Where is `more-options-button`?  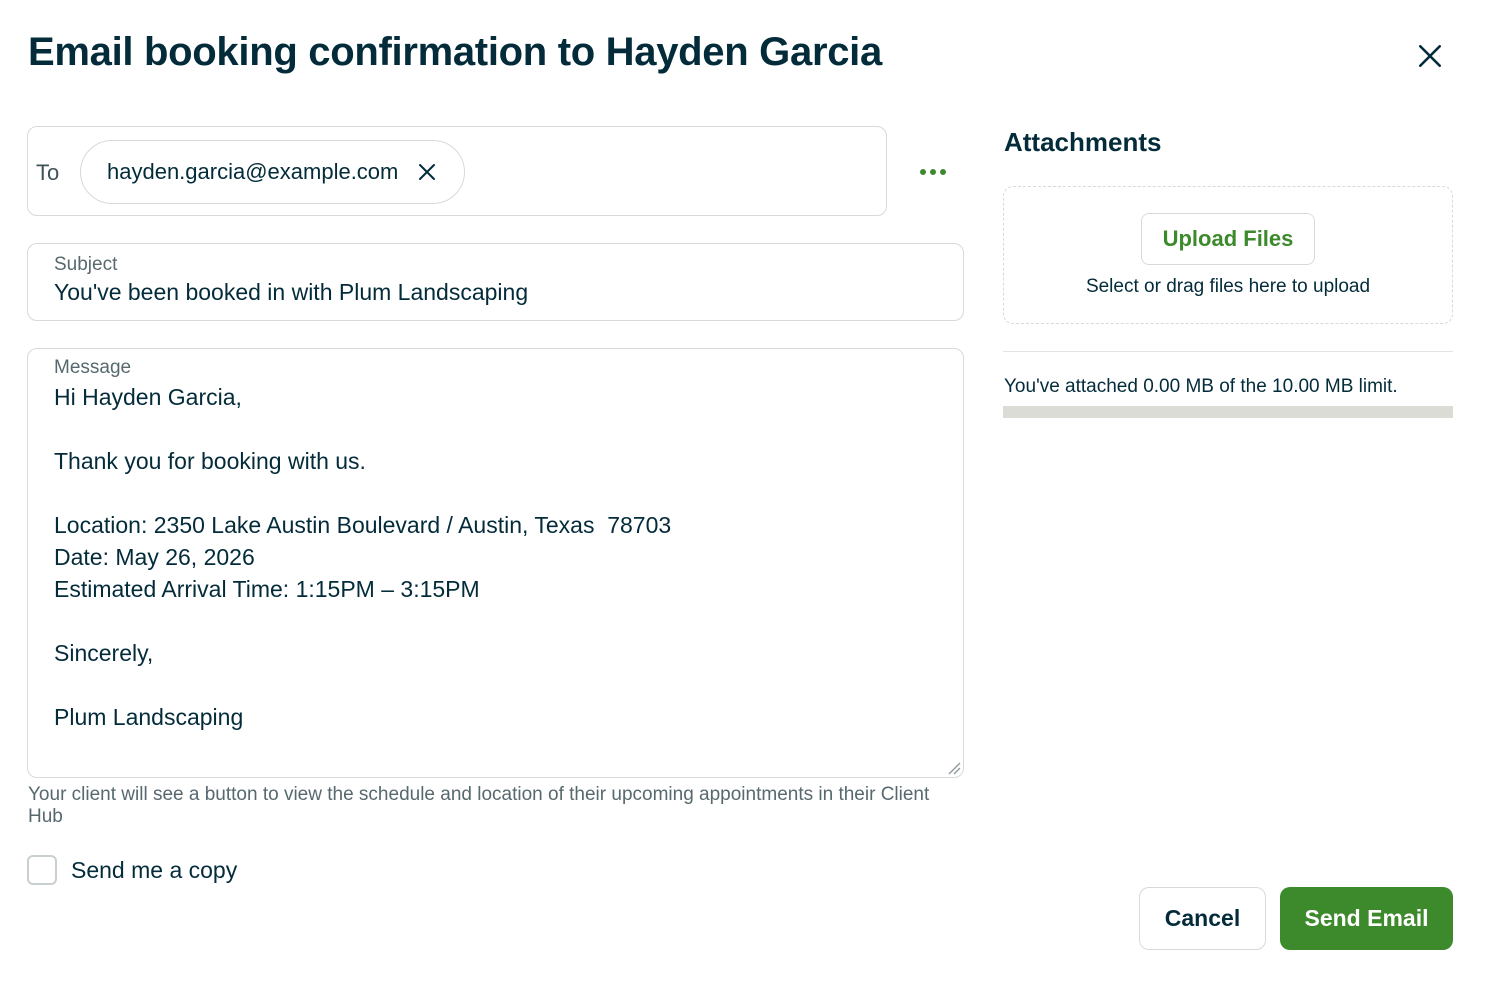 more-options-button is located at coordinates (933, 172).